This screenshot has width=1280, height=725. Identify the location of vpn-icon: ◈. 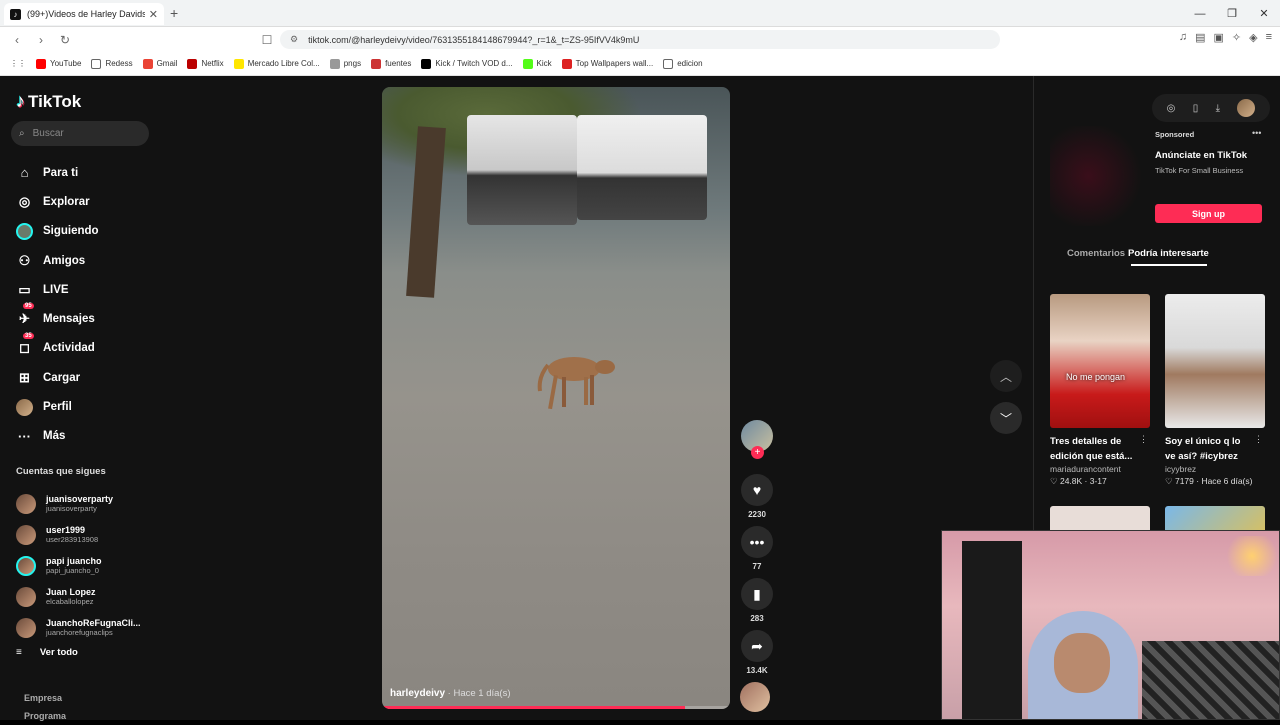
(1253, 37).